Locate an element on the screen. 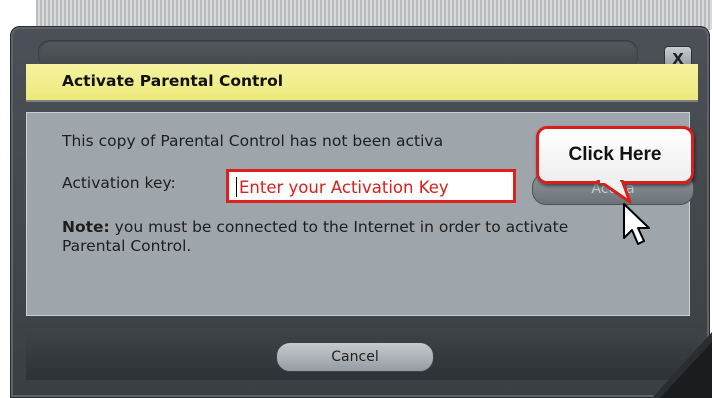 The image size is (712, 398). note-label: Note: is located at coordinates (86, 227).